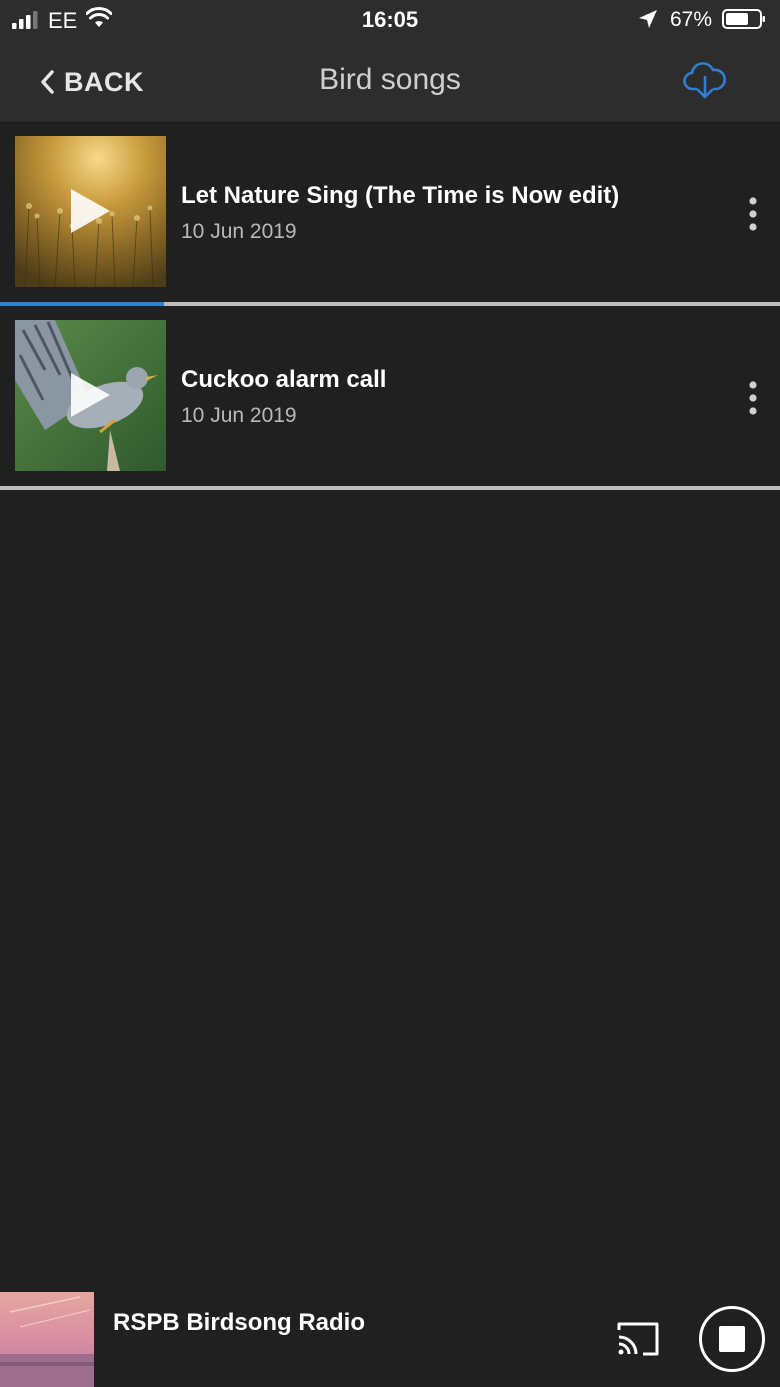 The height and width of the screenshot is (1387, 780). What do you see at coordinates (743, 19) in the screenshot?
I see `battery-icon` at bounding box center [743, 19].